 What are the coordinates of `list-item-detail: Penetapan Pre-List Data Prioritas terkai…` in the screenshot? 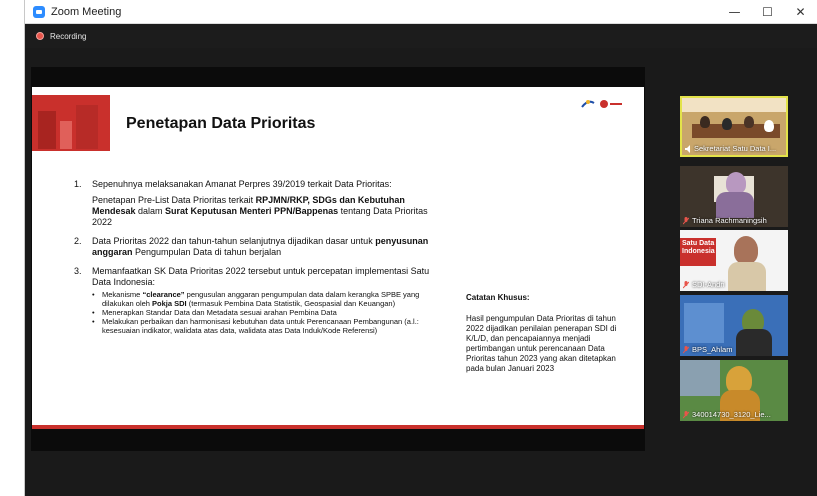 It's located at (260, 211).